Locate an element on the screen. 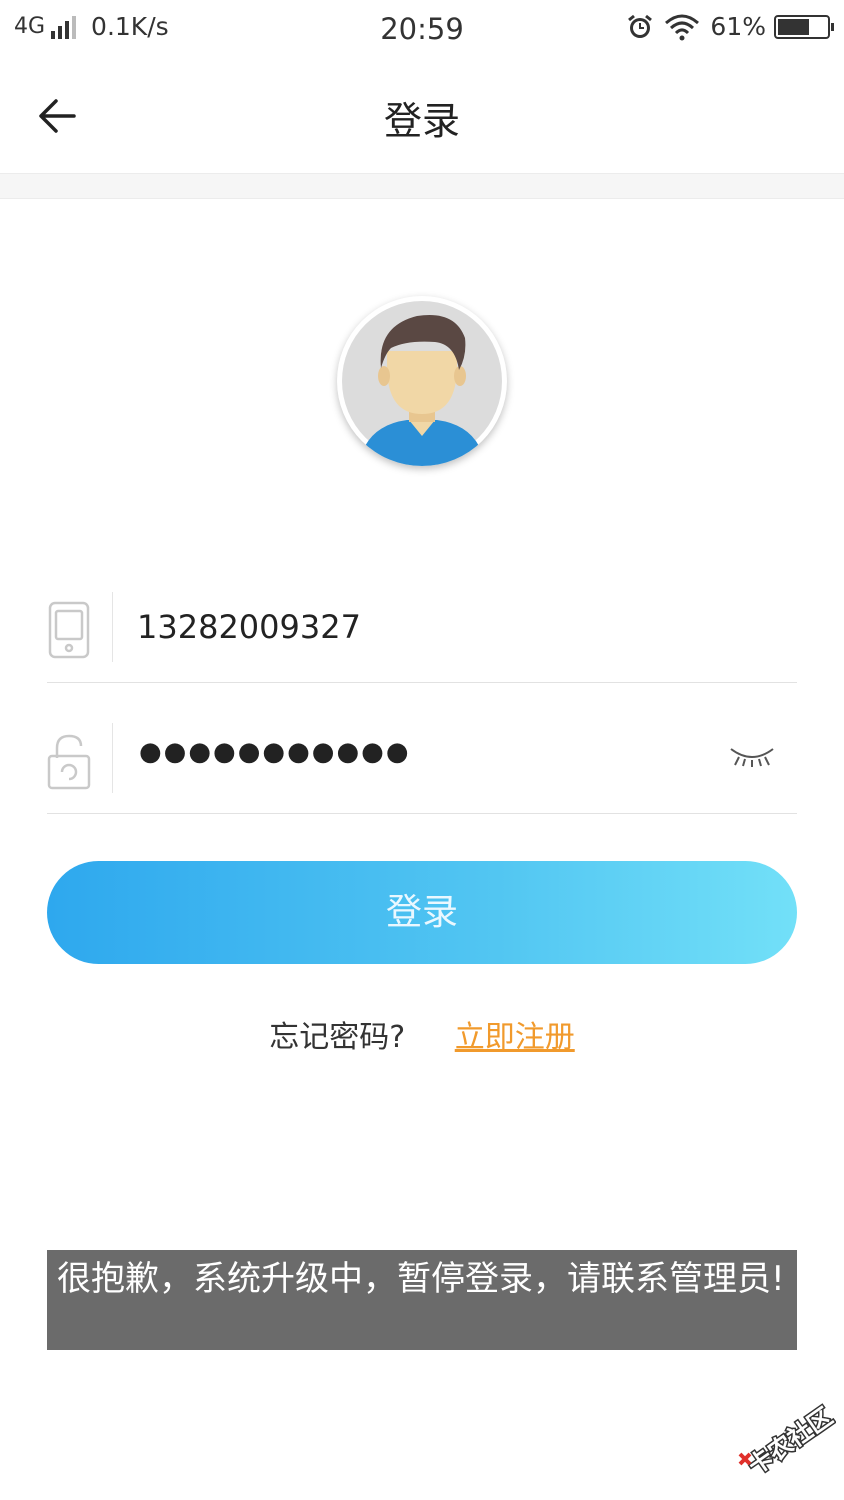 The image size is (844, 1500). avatar is located at coordinates (422, 381).